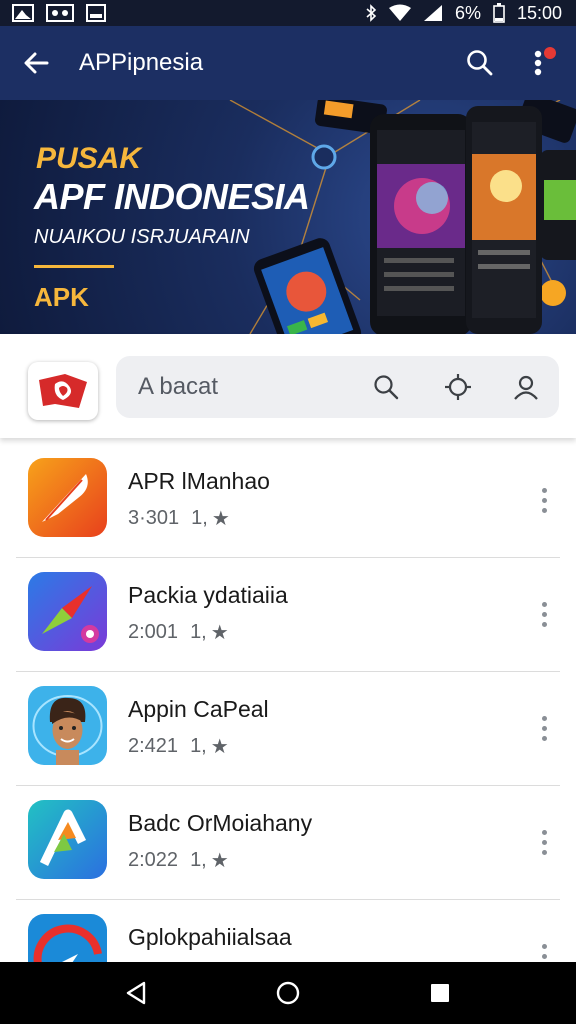 This screenshot has height=1024, width=576. I want to click on arrow-left-icon, so click(36, 63).